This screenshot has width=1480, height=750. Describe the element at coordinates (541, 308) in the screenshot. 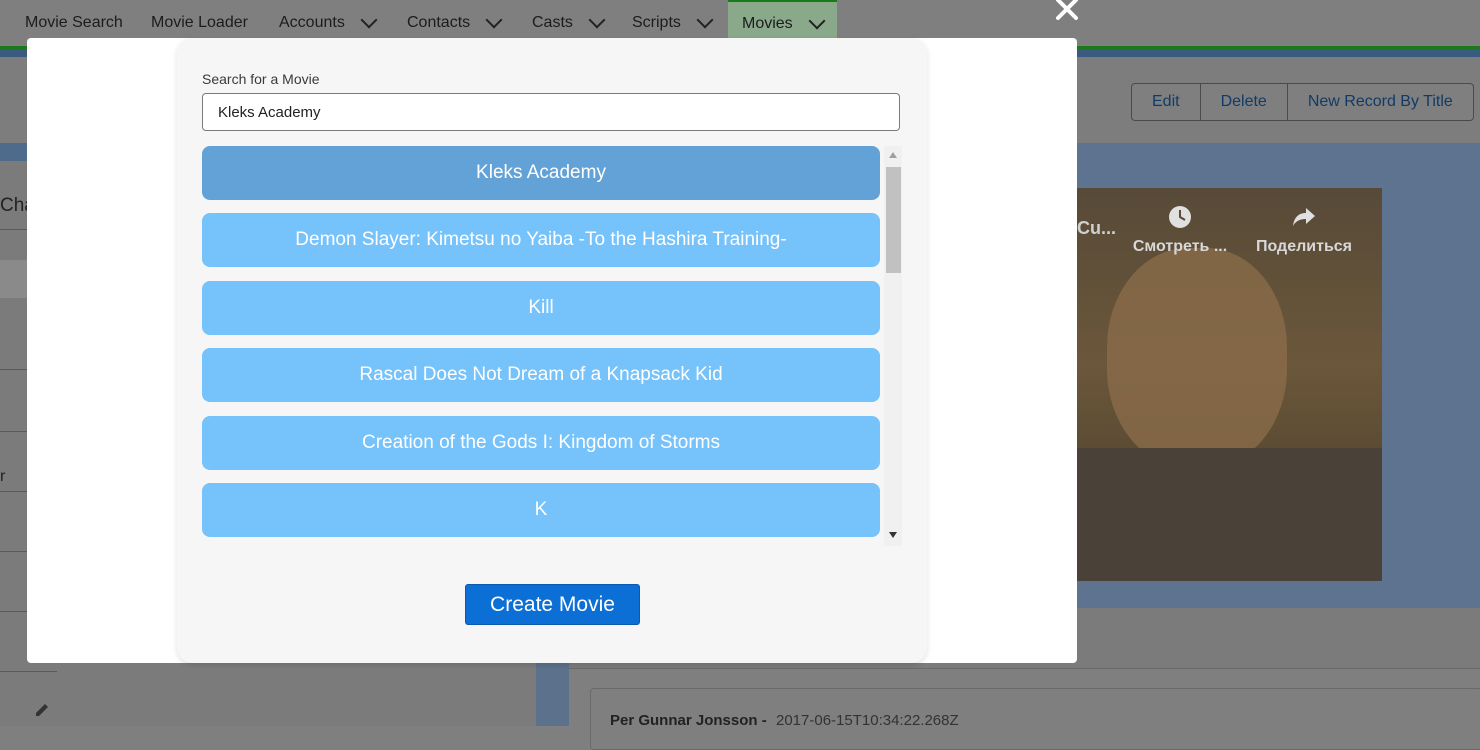

I see `search-result-item: Kill` at that location.